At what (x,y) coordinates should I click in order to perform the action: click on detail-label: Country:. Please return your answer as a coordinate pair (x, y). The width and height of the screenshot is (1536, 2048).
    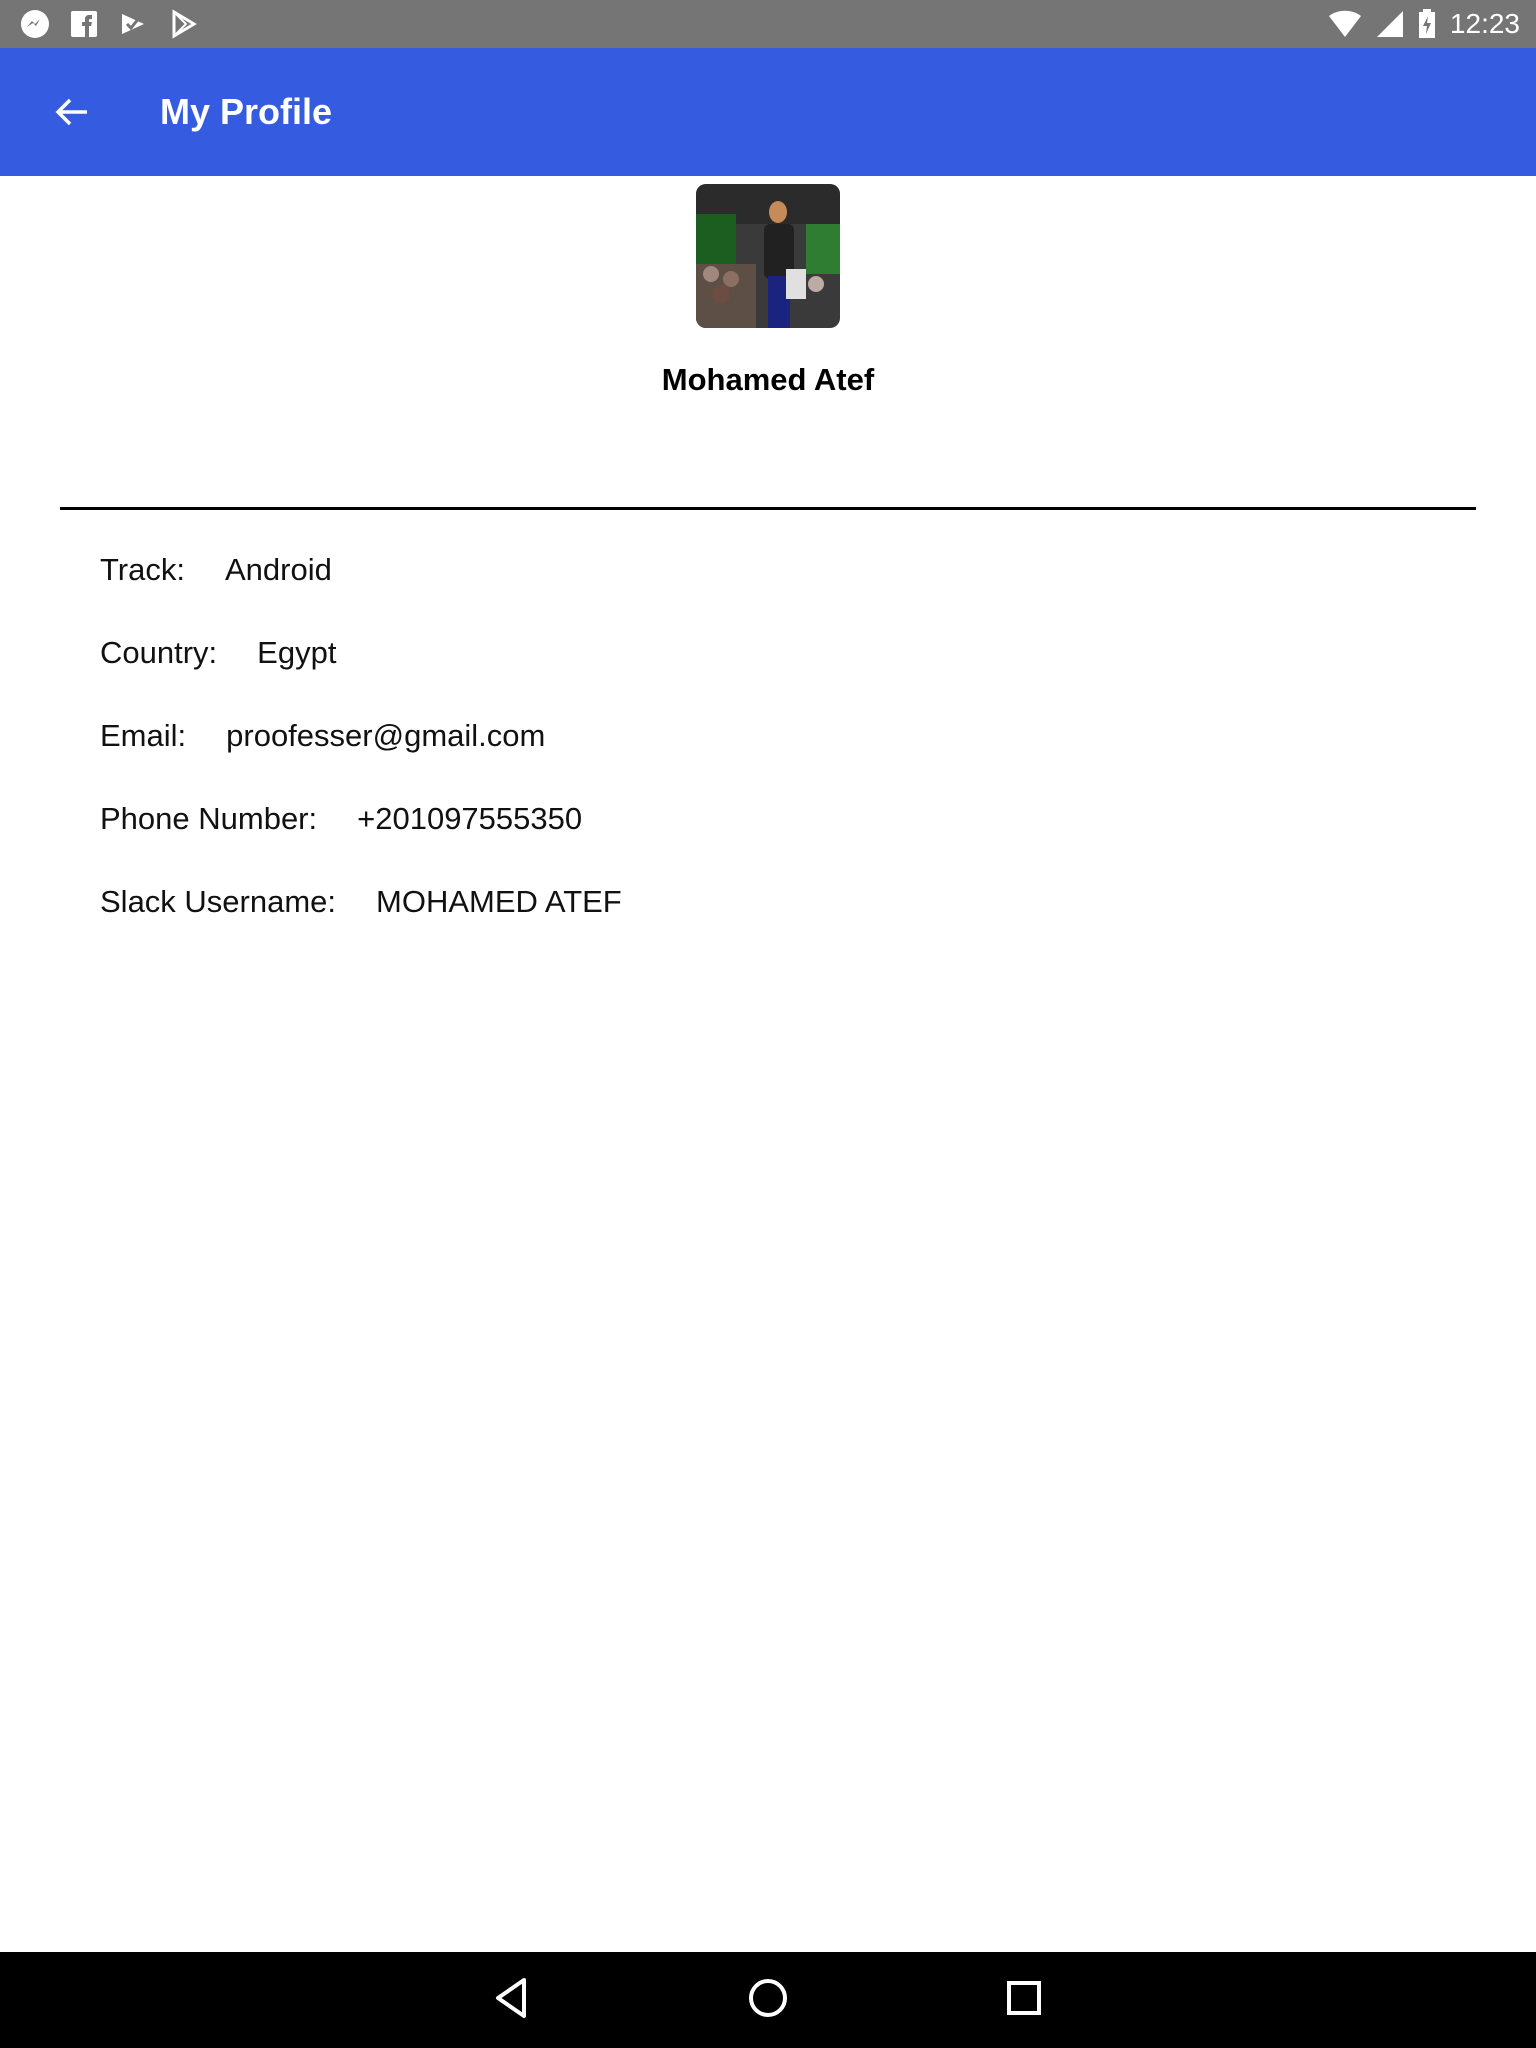
    Looking at the image, I should click on (159, 652).